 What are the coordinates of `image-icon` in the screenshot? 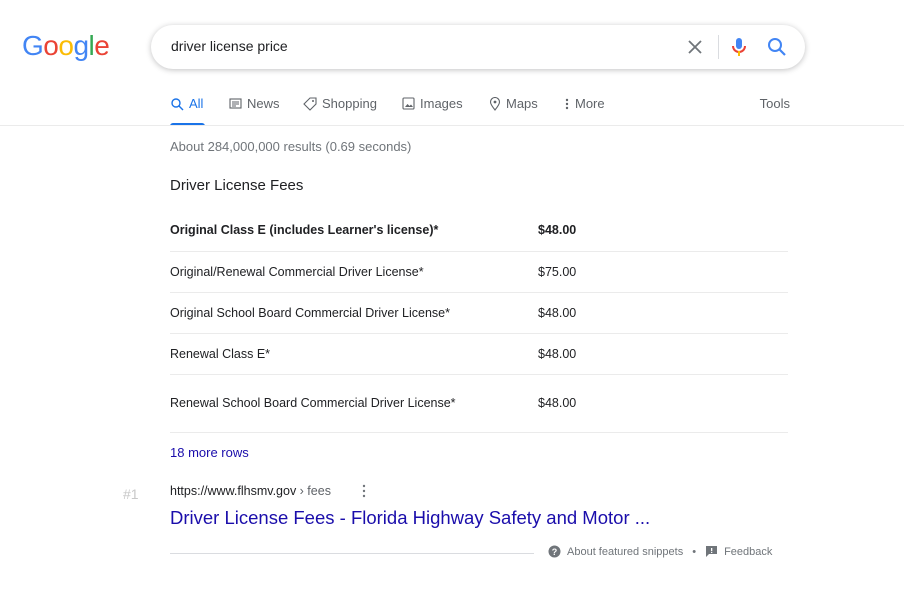 It's located at (408, 103).